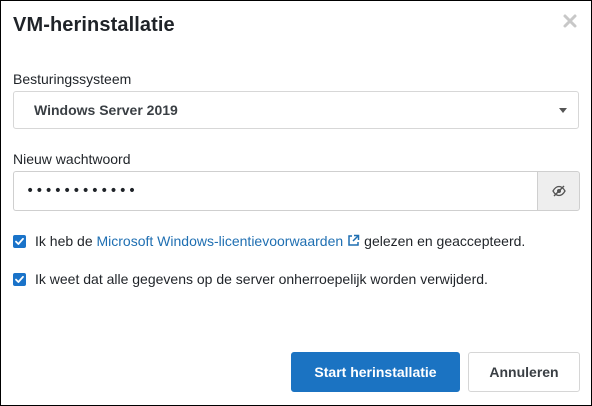 This screenshot has width=592, height=406. Describe the element at coordinates (19, 241) in the screenshot. I see `license-checkbox` at that location.